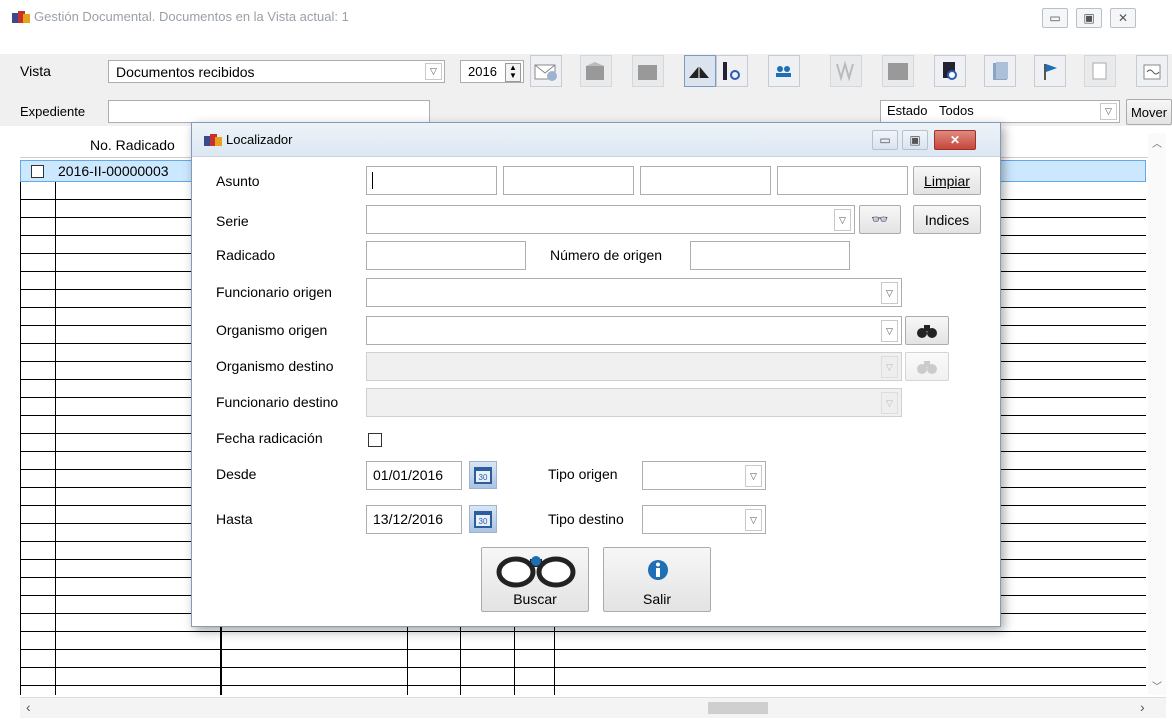 The width and height of the screenshot is (1172, 725). Describe the element at coordinates (269, 438) in the screenshot. I see `fecha-radicacion-label: Fecha radicación` at that location.